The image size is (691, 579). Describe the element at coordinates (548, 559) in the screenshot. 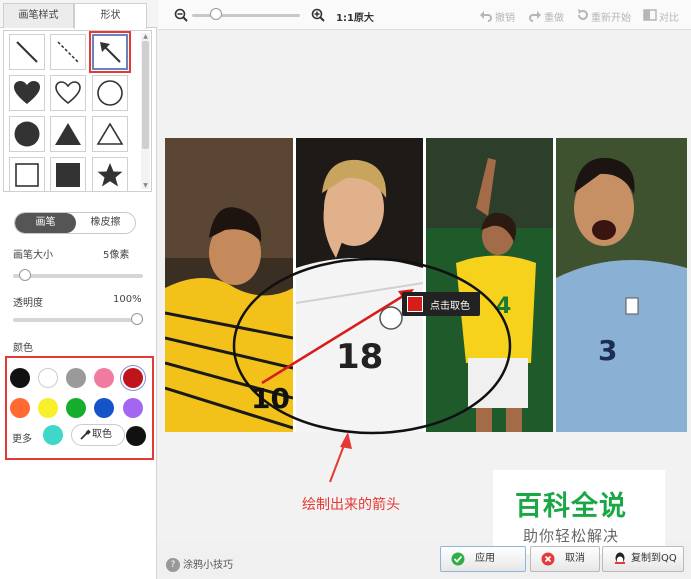

I see `close-icon` at that location.